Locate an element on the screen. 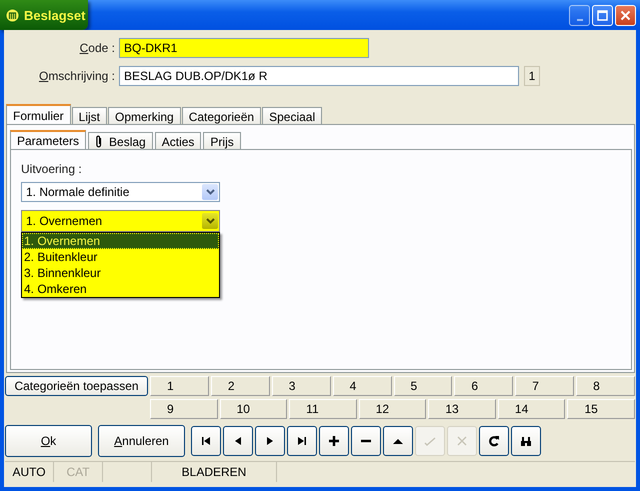 This screenshot has width=640, height=491. category-button: 9 is located at coordinates (184, 409).